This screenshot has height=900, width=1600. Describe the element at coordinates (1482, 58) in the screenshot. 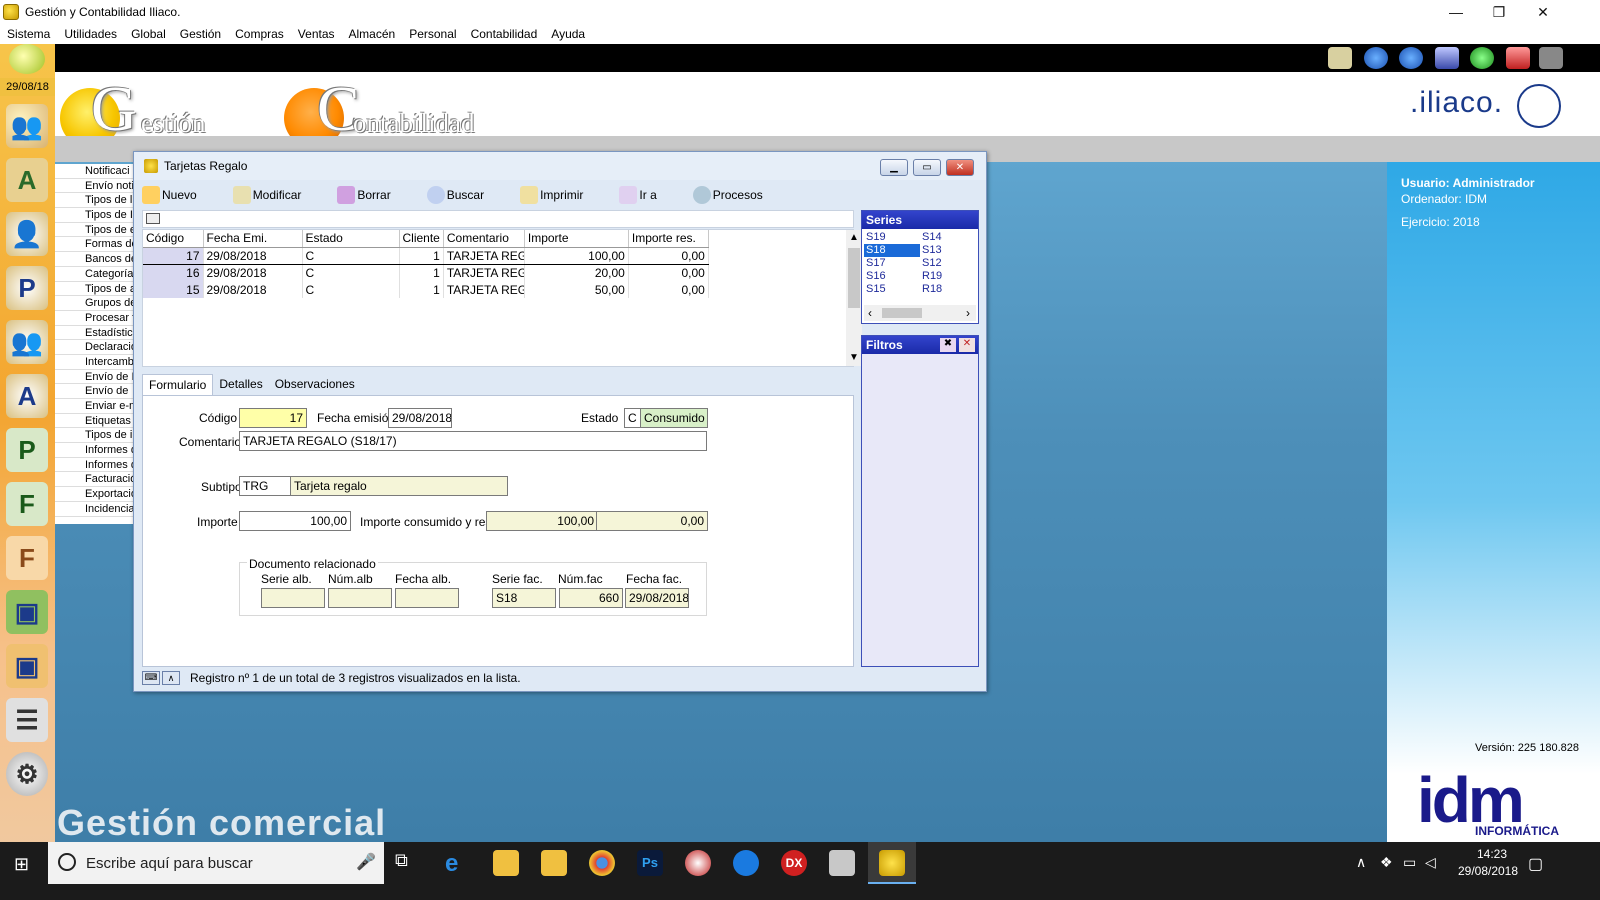

I see `help-icon` at that location.